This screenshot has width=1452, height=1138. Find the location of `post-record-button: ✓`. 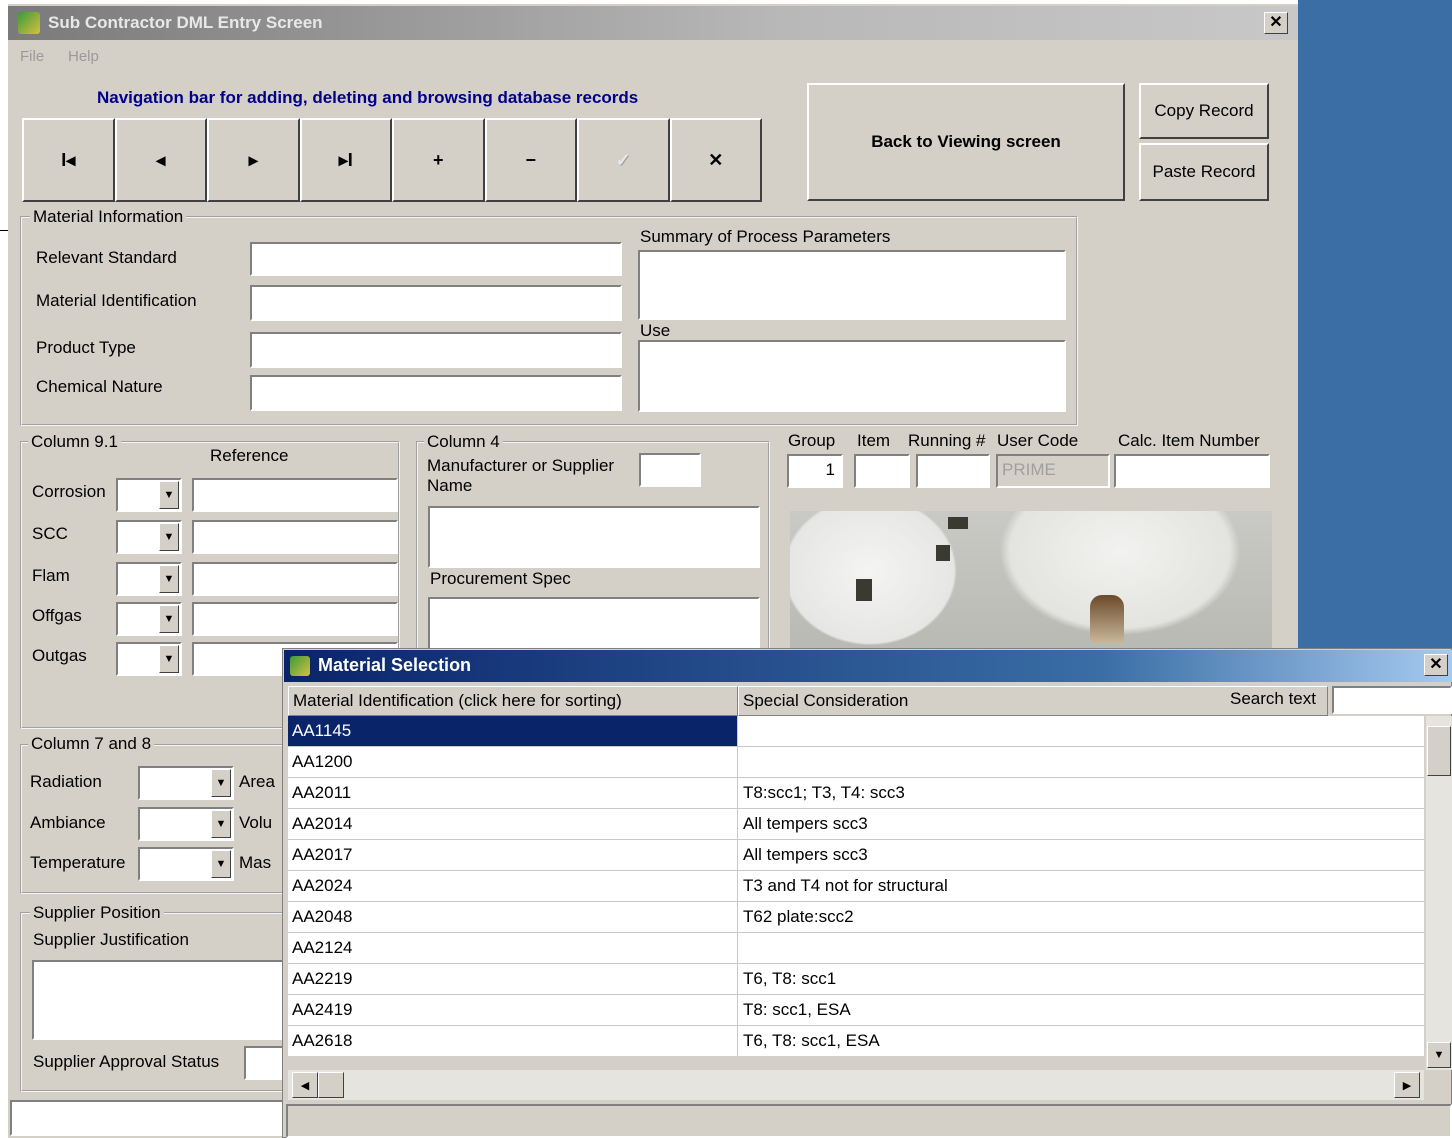

post-record-button: ✓ is located at coordinates (623, 160).